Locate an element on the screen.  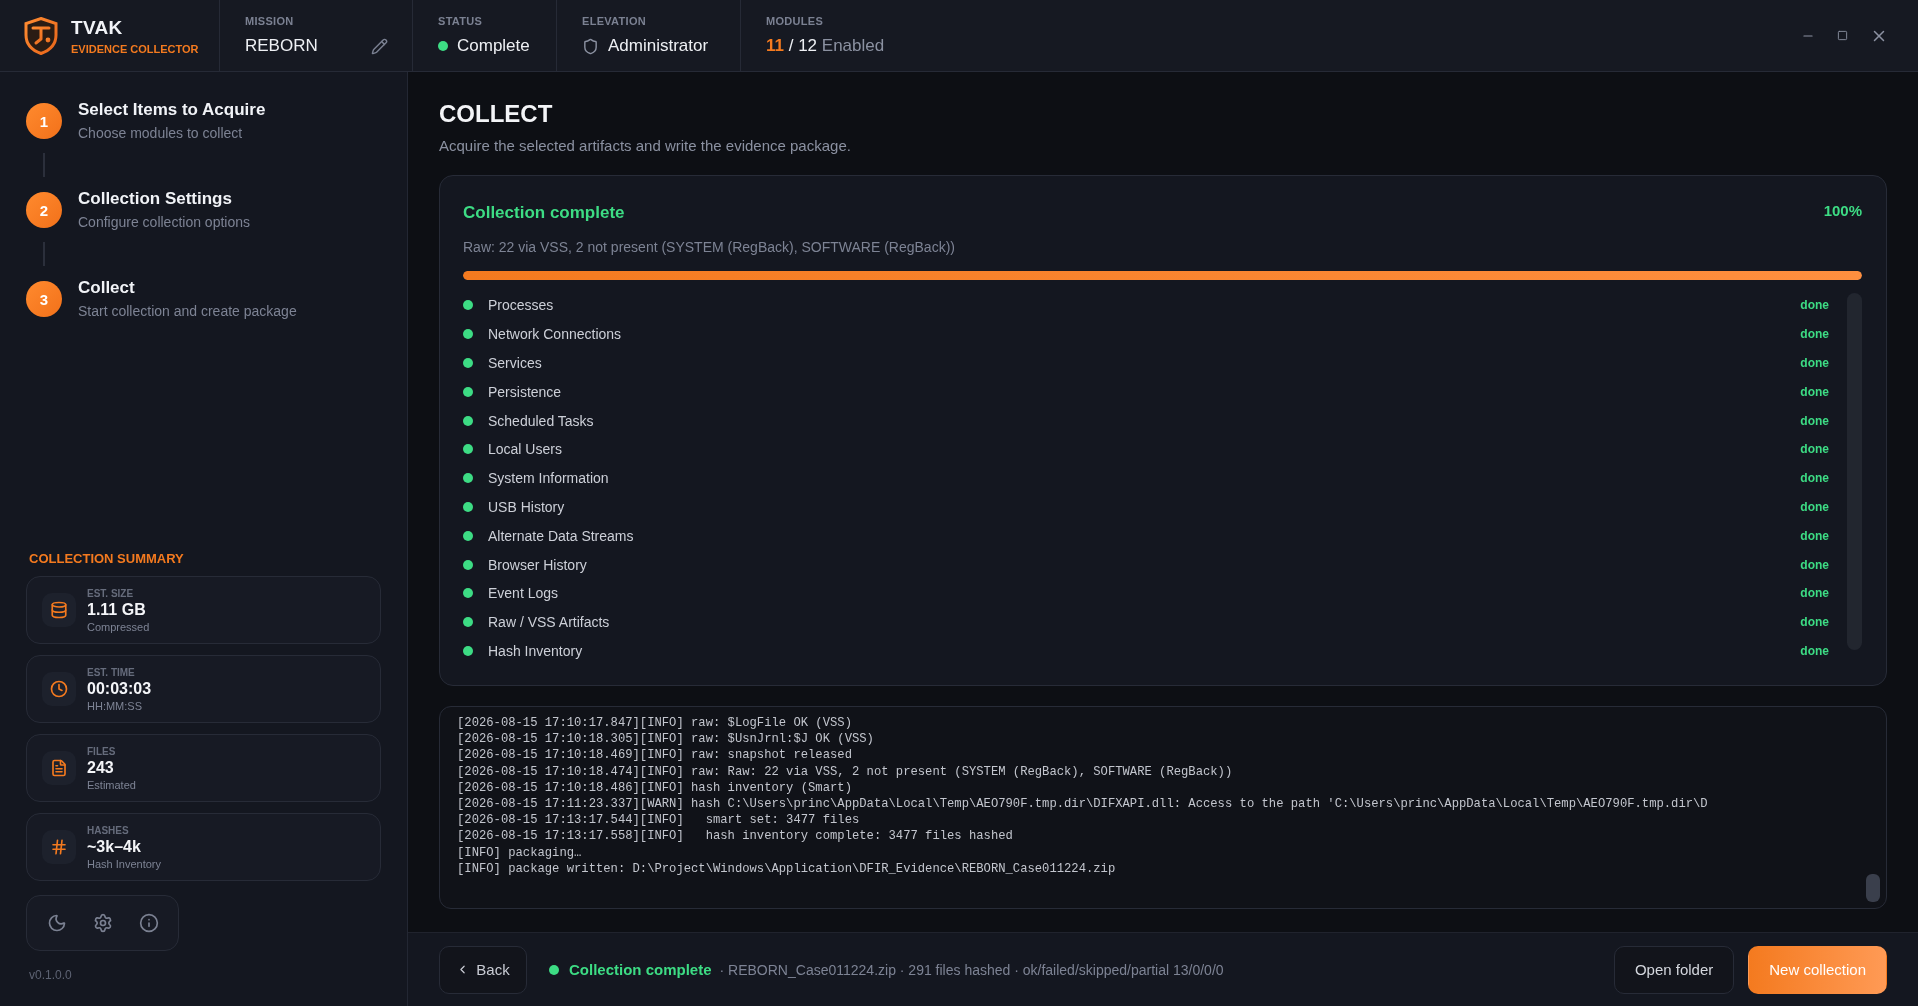
summary-value: 243 is located at coordinates (100, 767).